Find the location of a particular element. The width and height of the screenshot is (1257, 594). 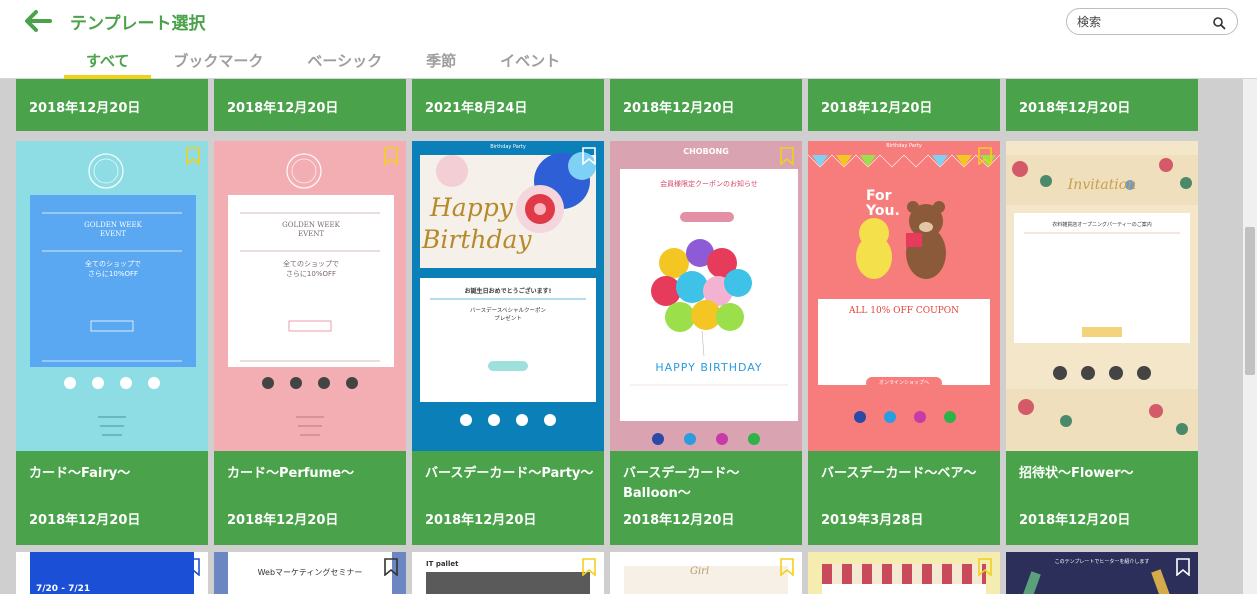

template-card-footer: 2021年8月24日 is located at coordinates (508, 105).